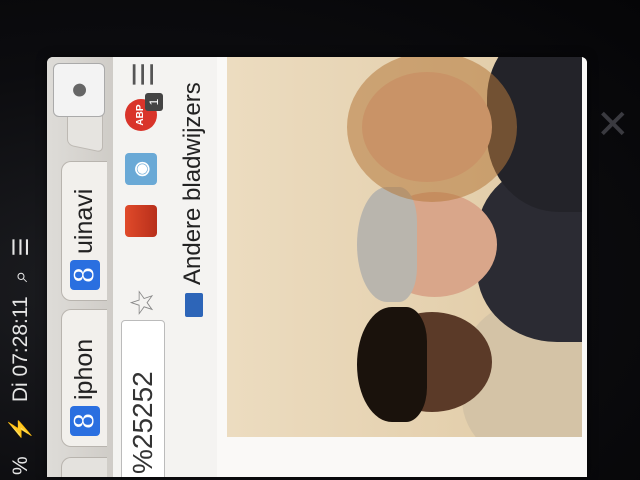 This screenshot has width=640, height=480. What do you see at coordinates (613, 125) in the screenshot?
I see `close-icon: ✕` at bounding box center [613, 125].